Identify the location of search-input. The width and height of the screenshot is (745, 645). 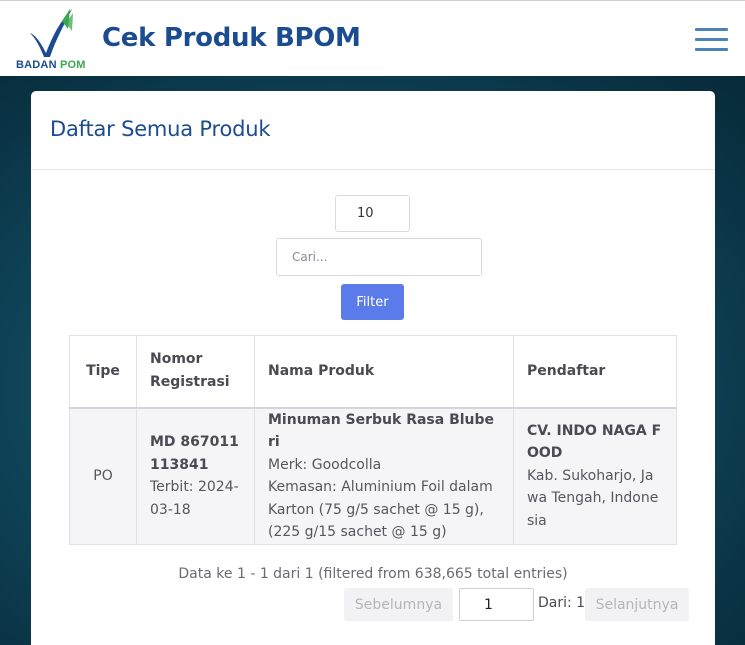
(379, 257).